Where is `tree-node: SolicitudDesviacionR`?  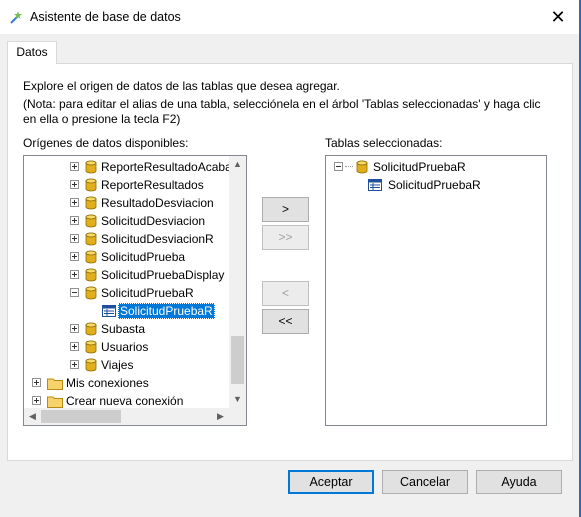 tree-node: SolicitudDesviacionR is located at coordinates (126, 239).